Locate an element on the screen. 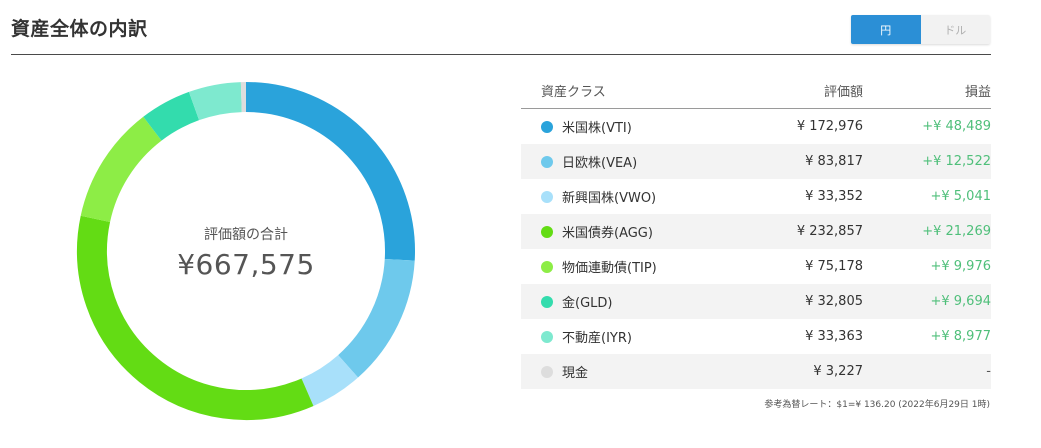  asset-value: ¥ 83,817 is located at coordinates (834, 161).